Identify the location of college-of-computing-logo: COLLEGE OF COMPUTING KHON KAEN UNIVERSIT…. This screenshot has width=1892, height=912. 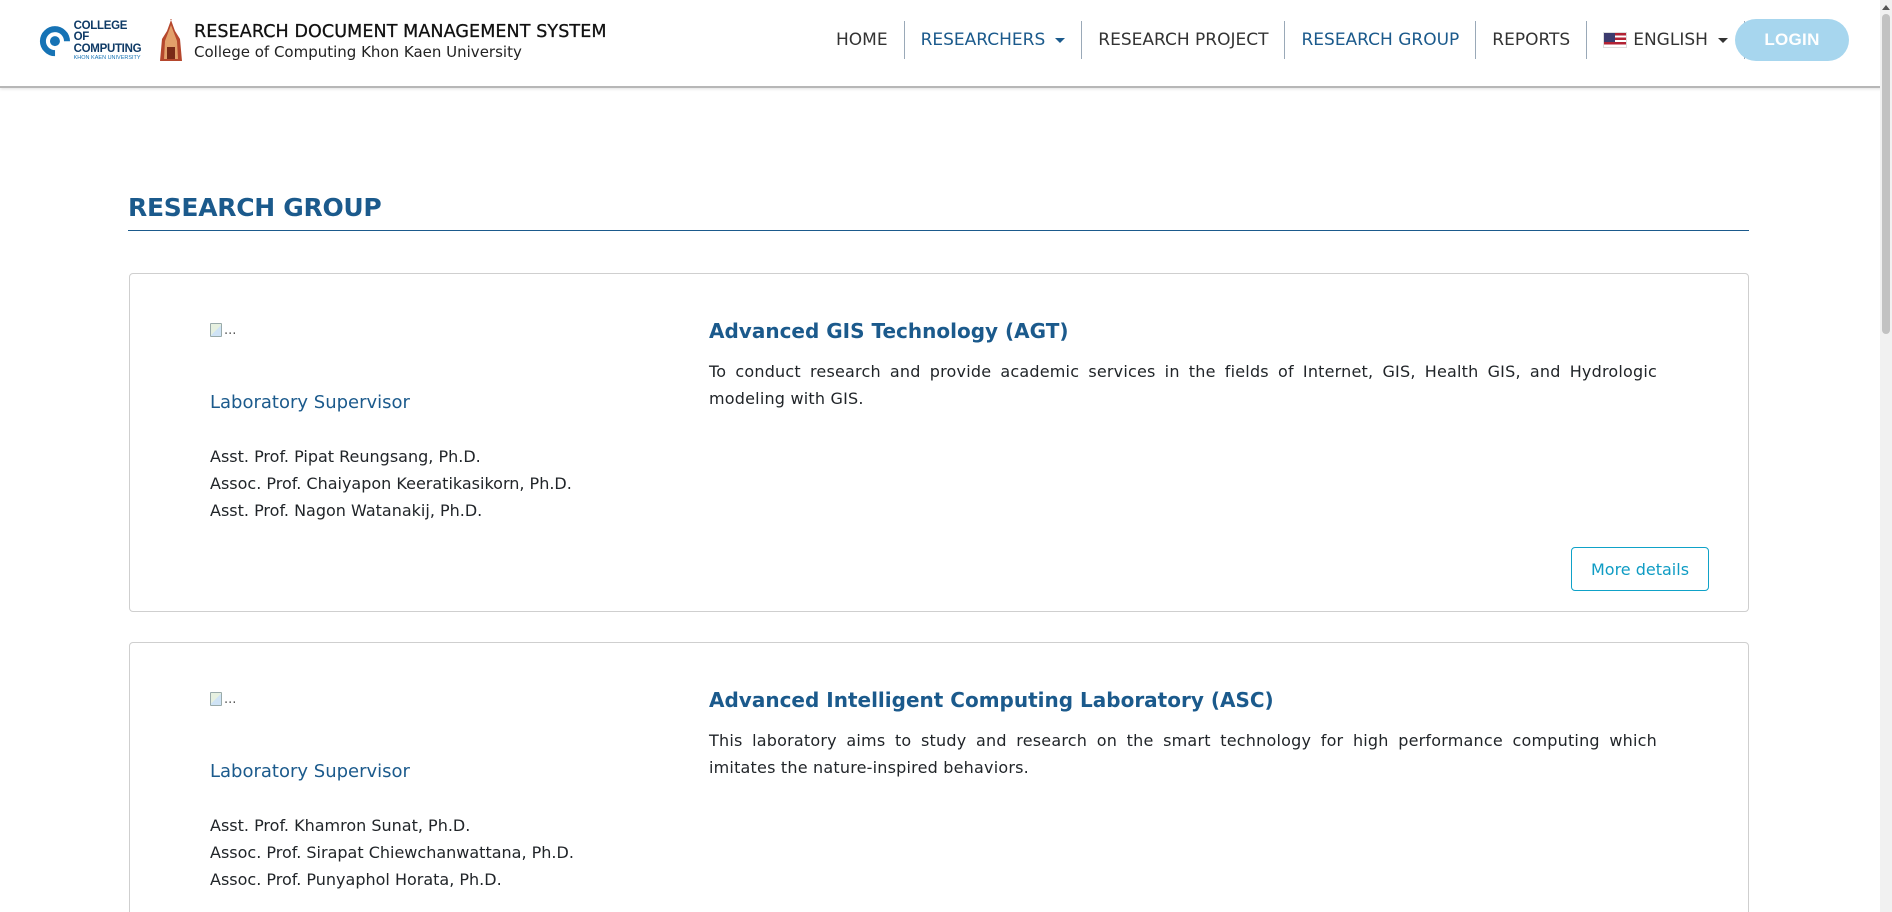
(88, 41).